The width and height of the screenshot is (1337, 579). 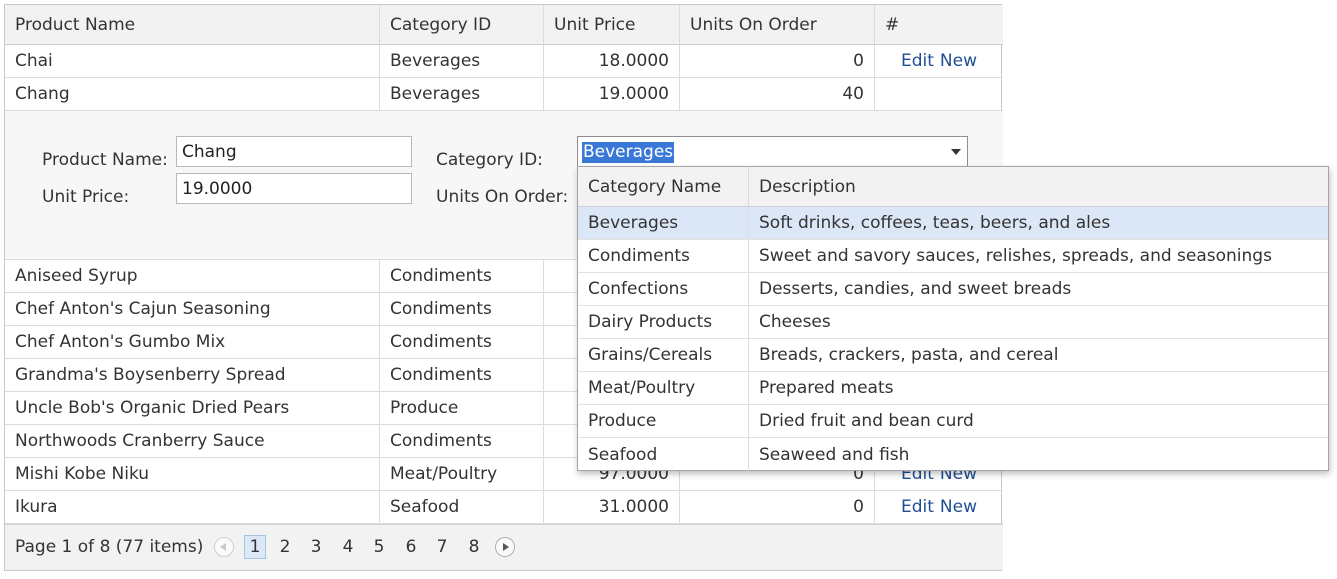 I want to click on table-row: Chang Beverages 19.0000 40, so click(x=504, y=94).